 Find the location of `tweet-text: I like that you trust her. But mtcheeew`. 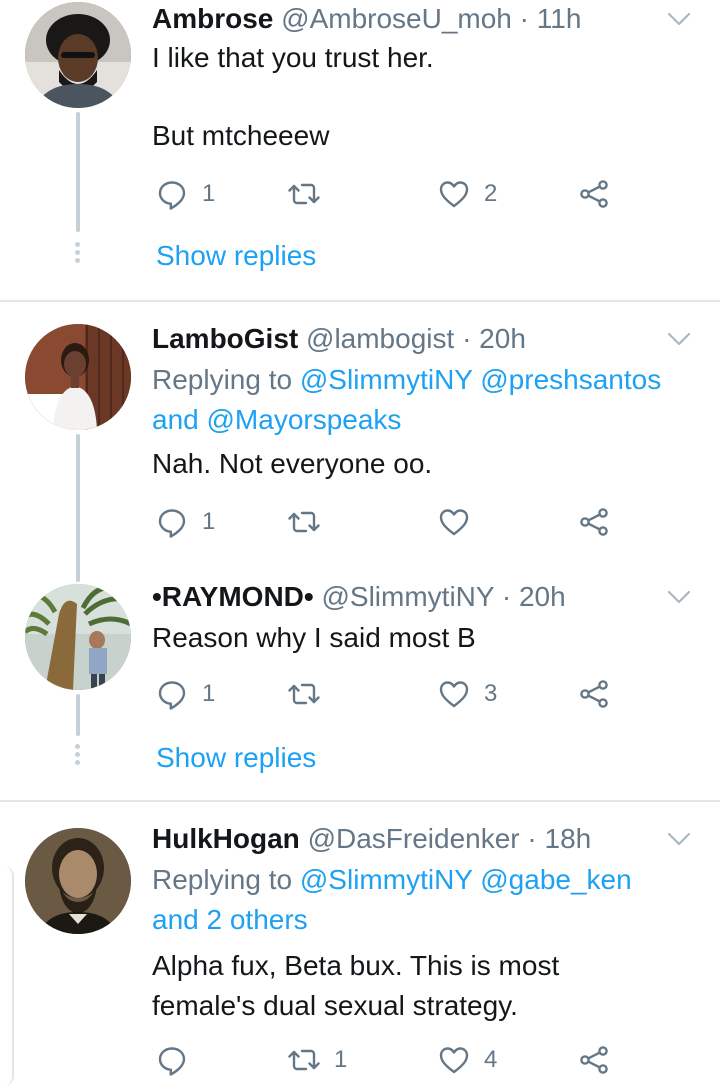

tweet-text: I like that you trust her. But mtcheeew is located at coordinates (426, 97).